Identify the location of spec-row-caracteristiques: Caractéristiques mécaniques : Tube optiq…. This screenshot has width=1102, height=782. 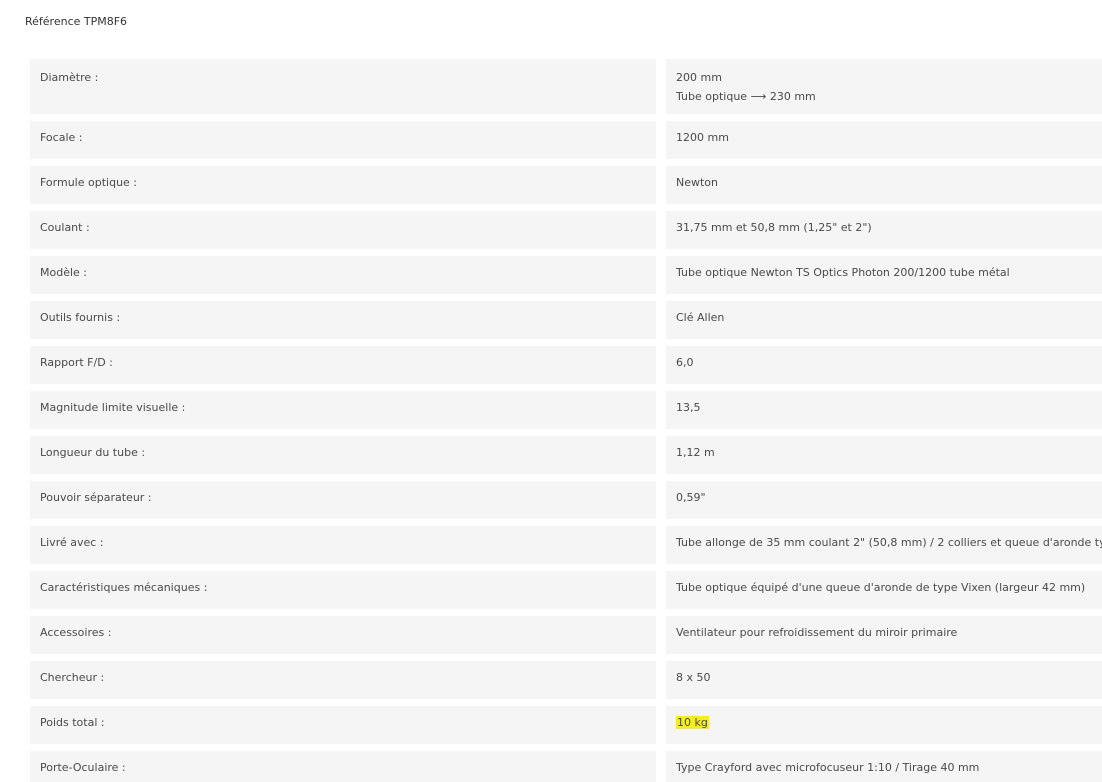
(551, 590).